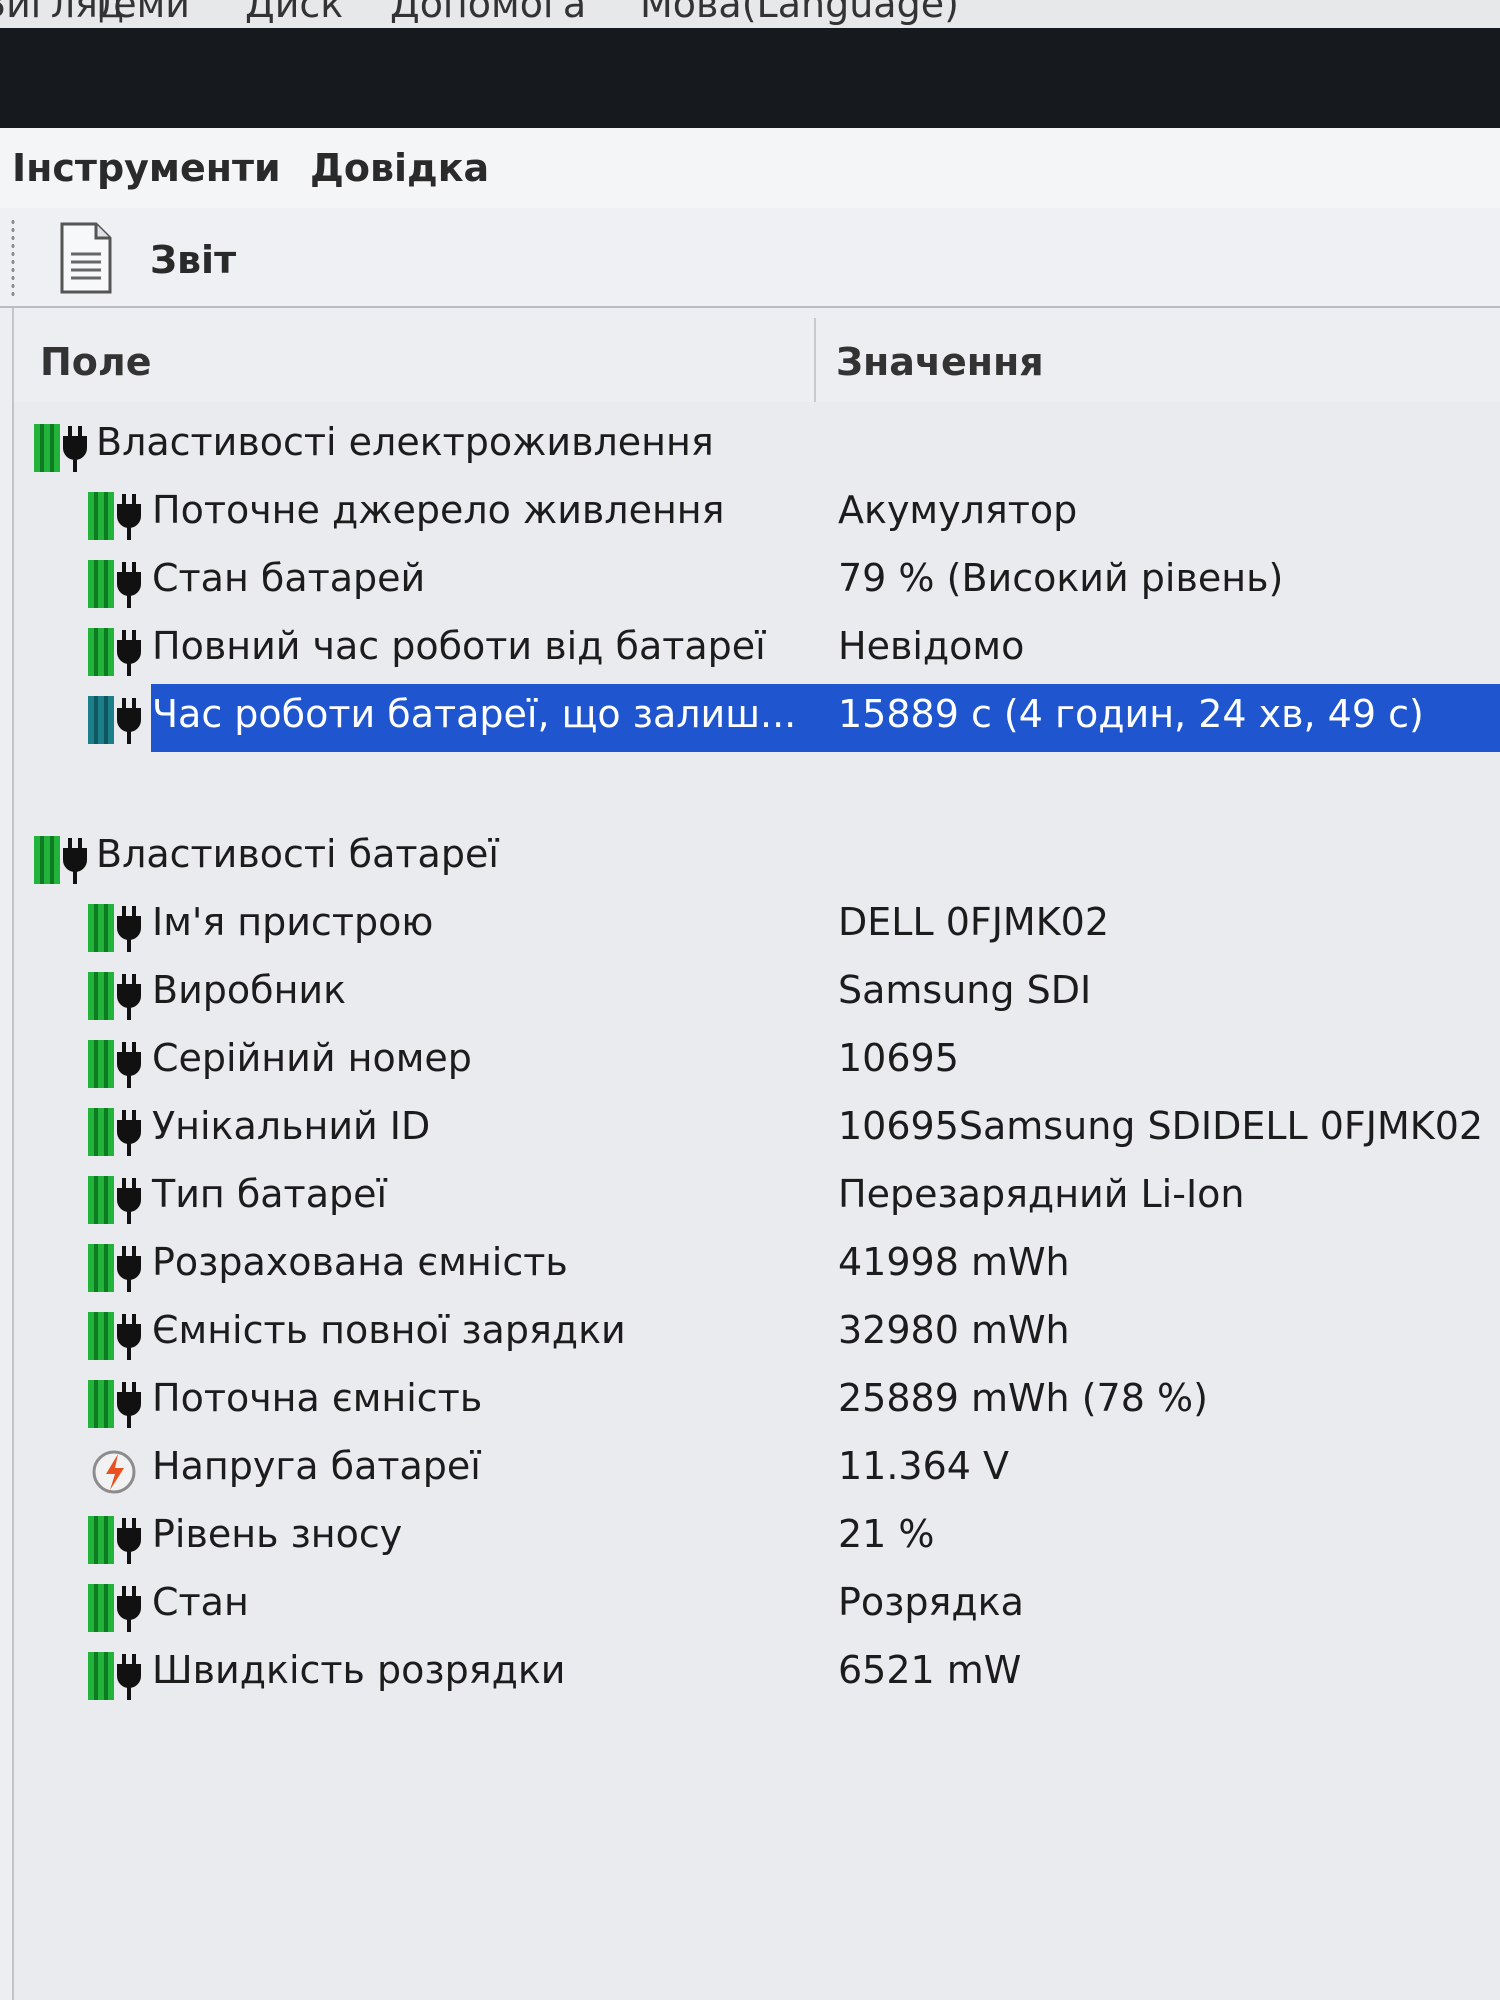  Describe the element at coordinates (757, 1198) in the screenshot. I see `table-row: Тип батареї Перезарядний Li-Ion` at that location.